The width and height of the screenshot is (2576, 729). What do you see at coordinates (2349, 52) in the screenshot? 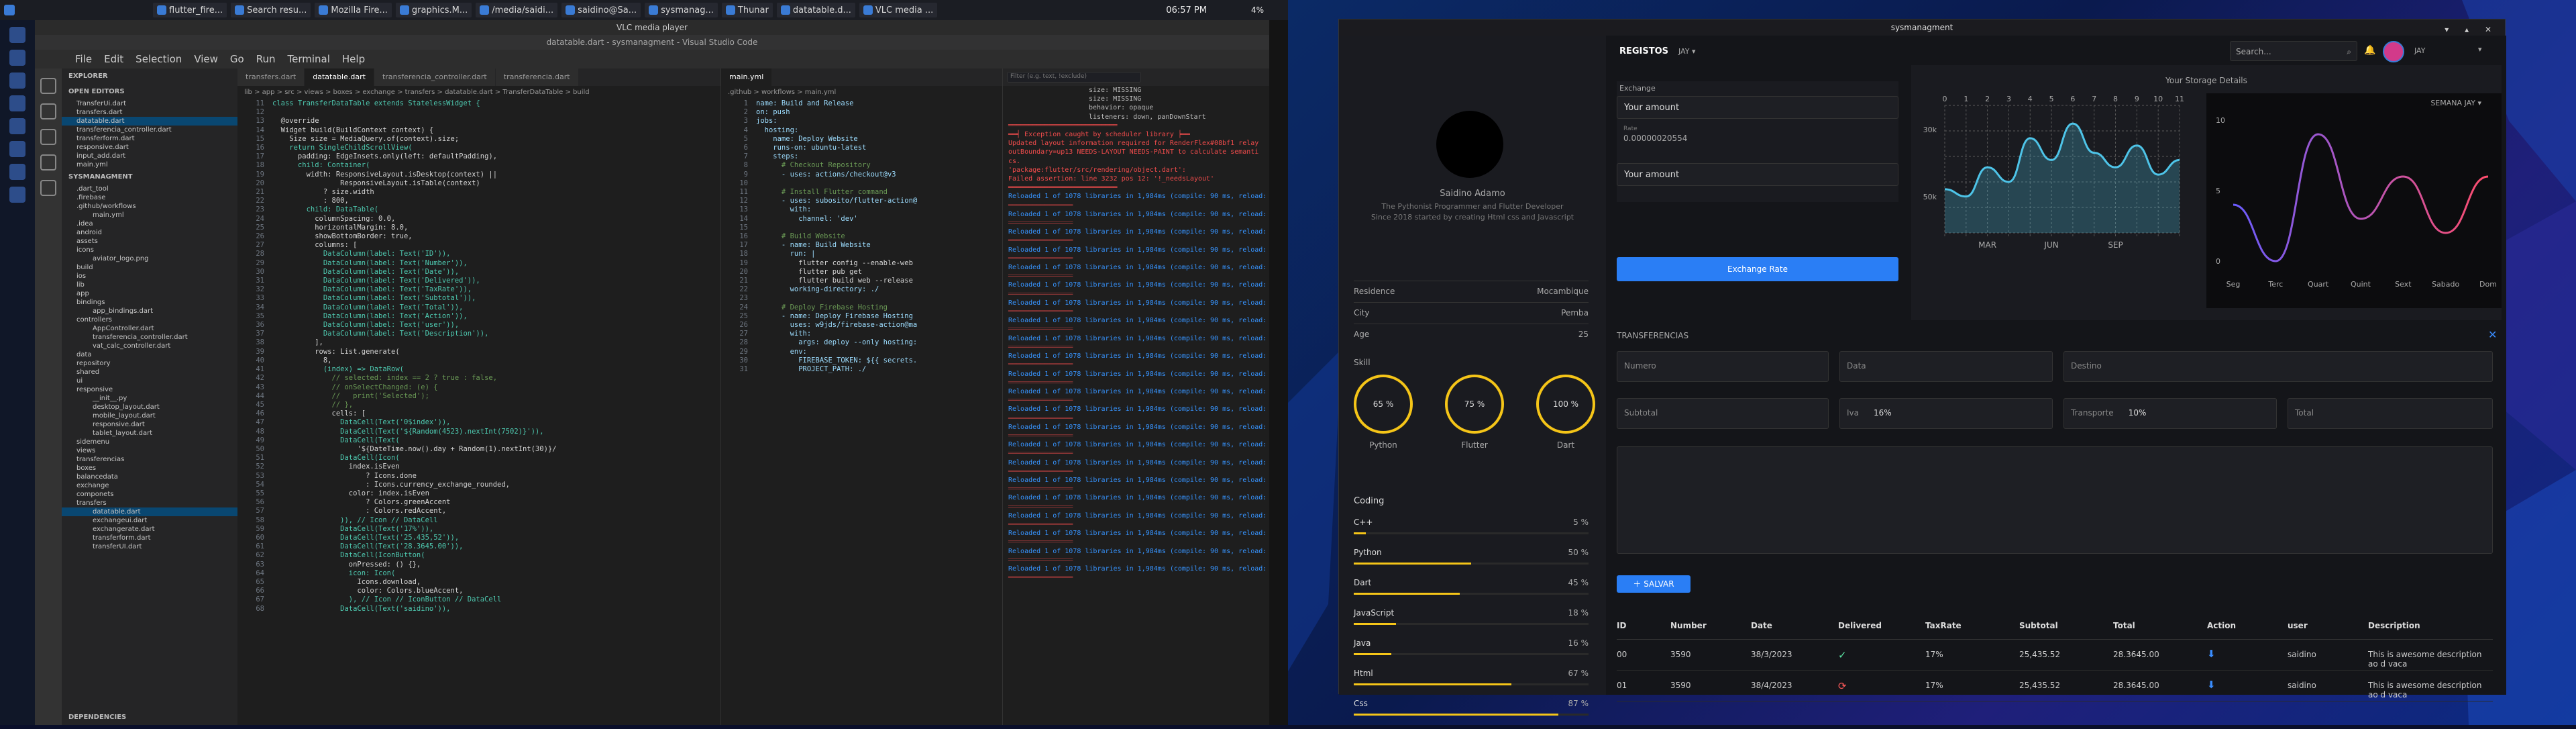
I see `search-icon: ⌕` at bounding box center [2349, 52].